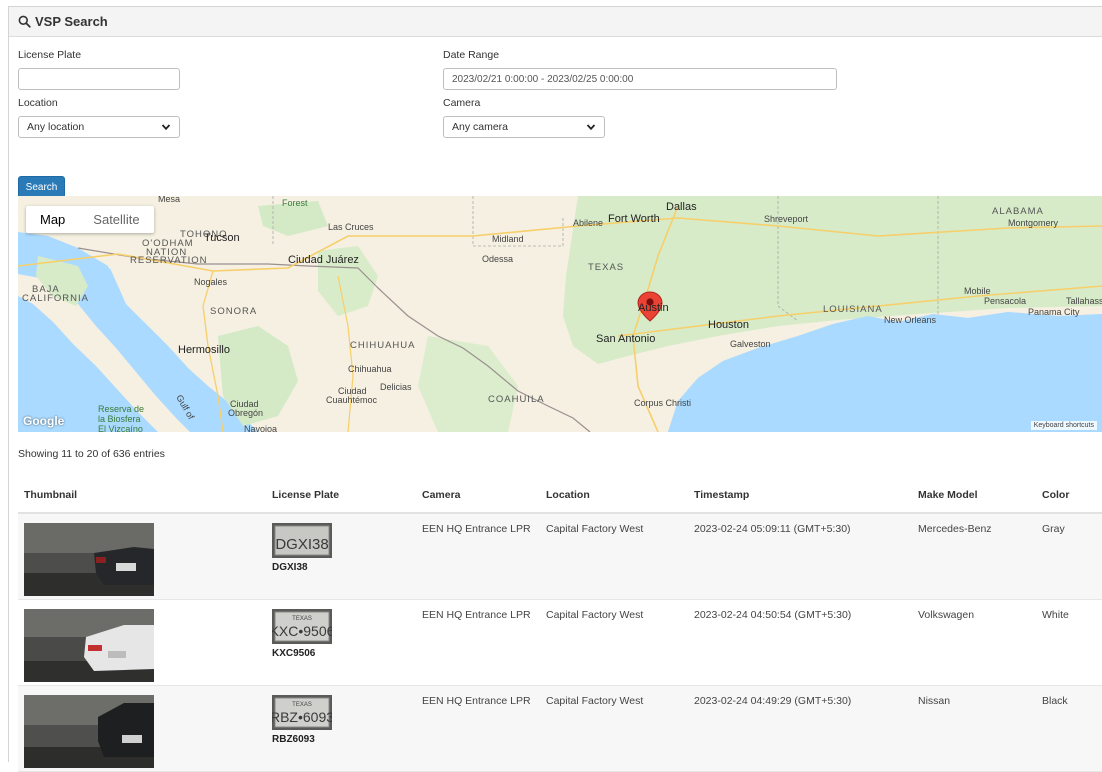 The height and width of the screenshot is (772, 1102). What do you see at coordinates (38, 103) in the screenshot?
I see `location-label: Location` at bounding box center [38, 103].